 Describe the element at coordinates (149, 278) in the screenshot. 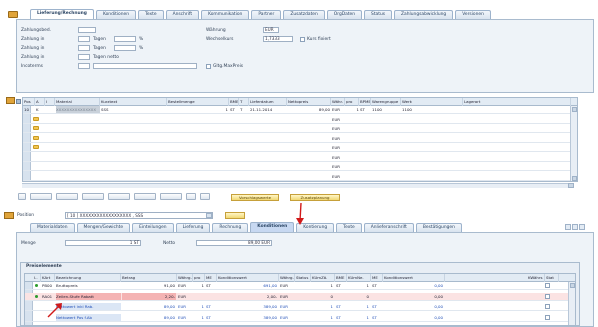

I see `cond-col-header: Betrag` at that location.